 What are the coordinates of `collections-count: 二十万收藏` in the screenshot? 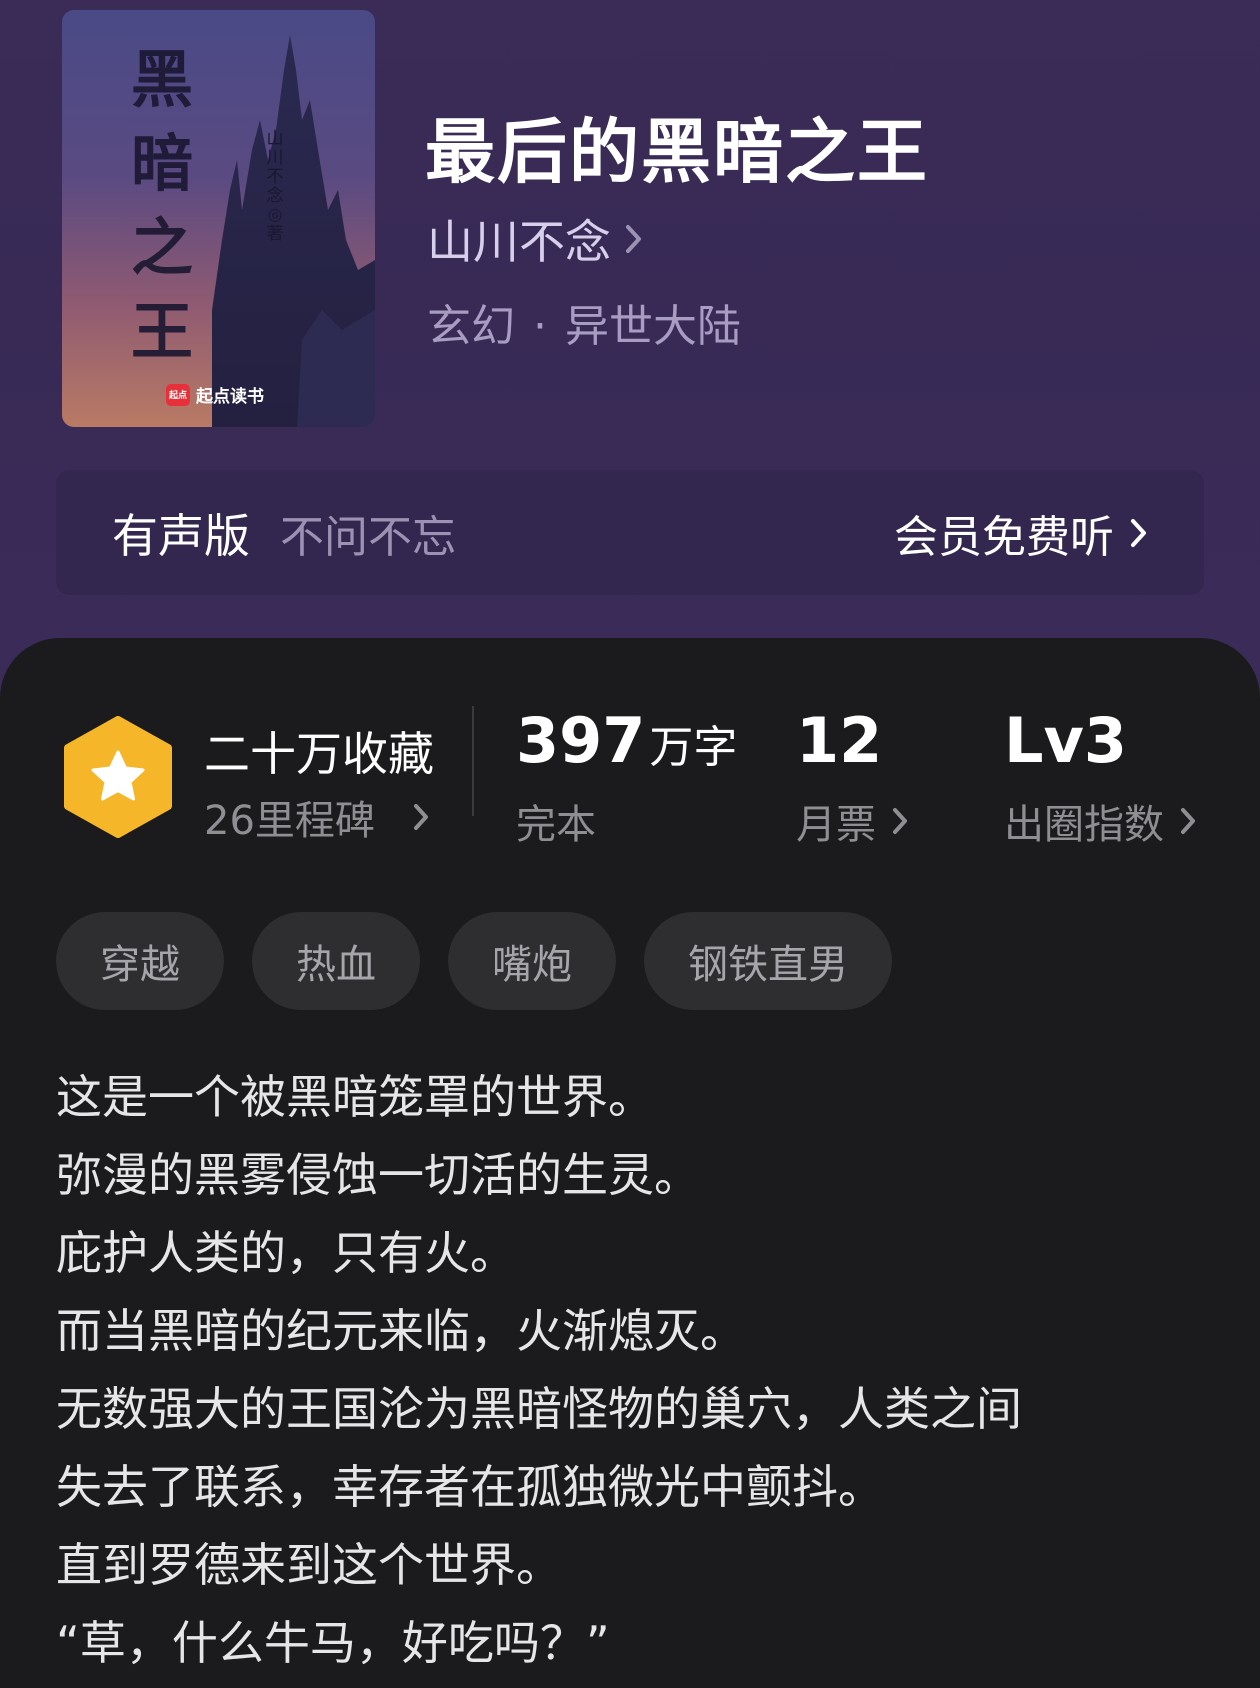 It's located at (319, 754).